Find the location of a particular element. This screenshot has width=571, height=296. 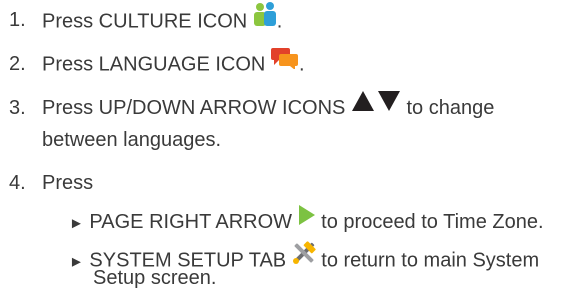

step-text-end: to change is located at coordinates (450, 108).